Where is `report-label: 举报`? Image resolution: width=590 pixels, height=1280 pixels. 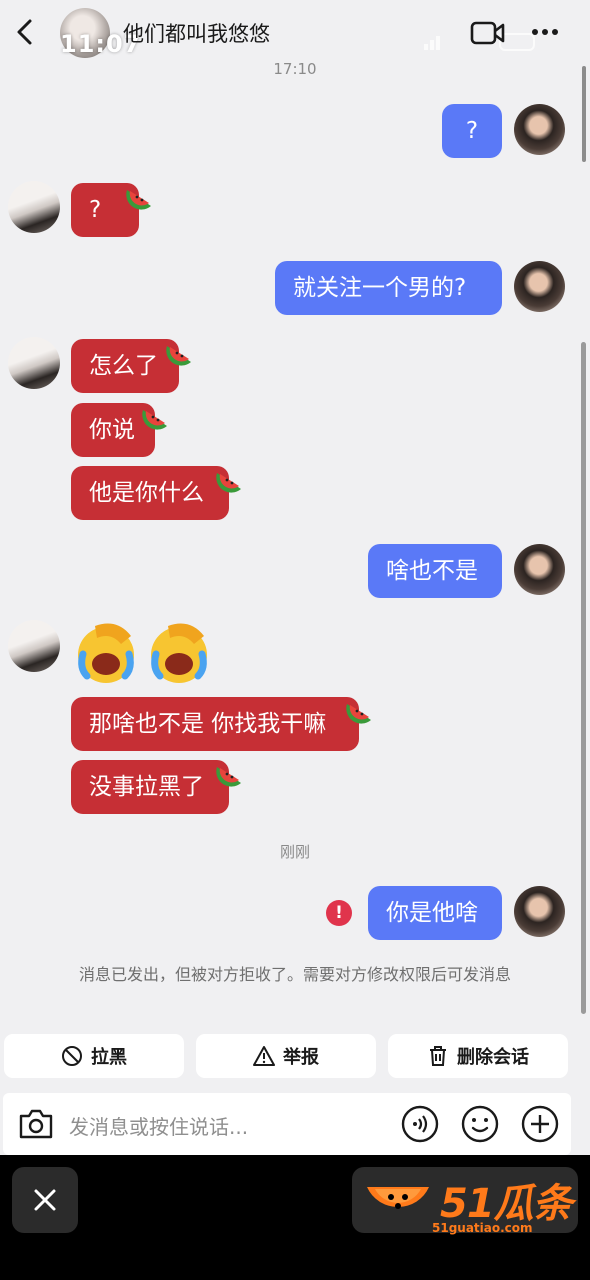 report-label: 举报 is located at coordinates (301, 1057).